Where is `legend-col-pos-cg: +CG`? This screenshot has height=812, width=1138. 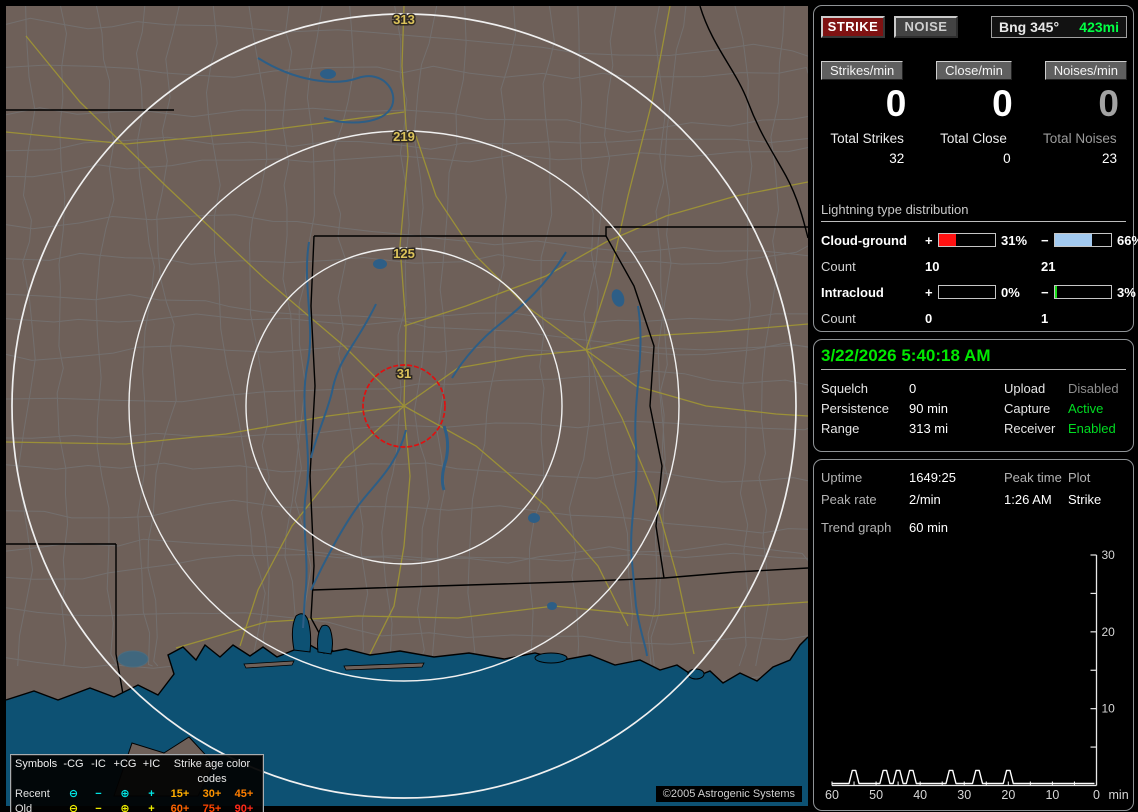
legend-col-pos-cg: +CG is located at coordinates (125, 764).